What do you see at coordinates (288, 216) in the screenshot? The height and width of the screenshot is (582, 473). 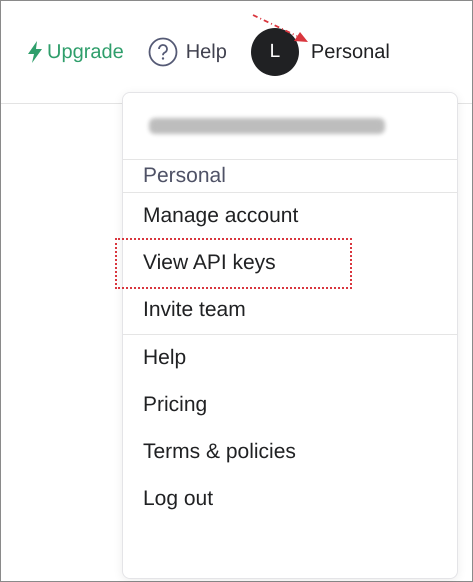 I see `menu-item: Manage account` at bounding box center [288, 216].